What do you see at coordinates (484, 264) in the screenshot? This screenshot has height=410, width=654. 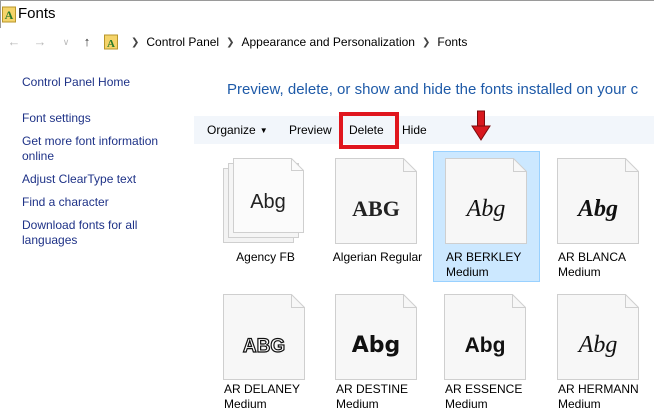 I see `font-name: AR BERKLEY Medium` at bounding box center [484, 264].